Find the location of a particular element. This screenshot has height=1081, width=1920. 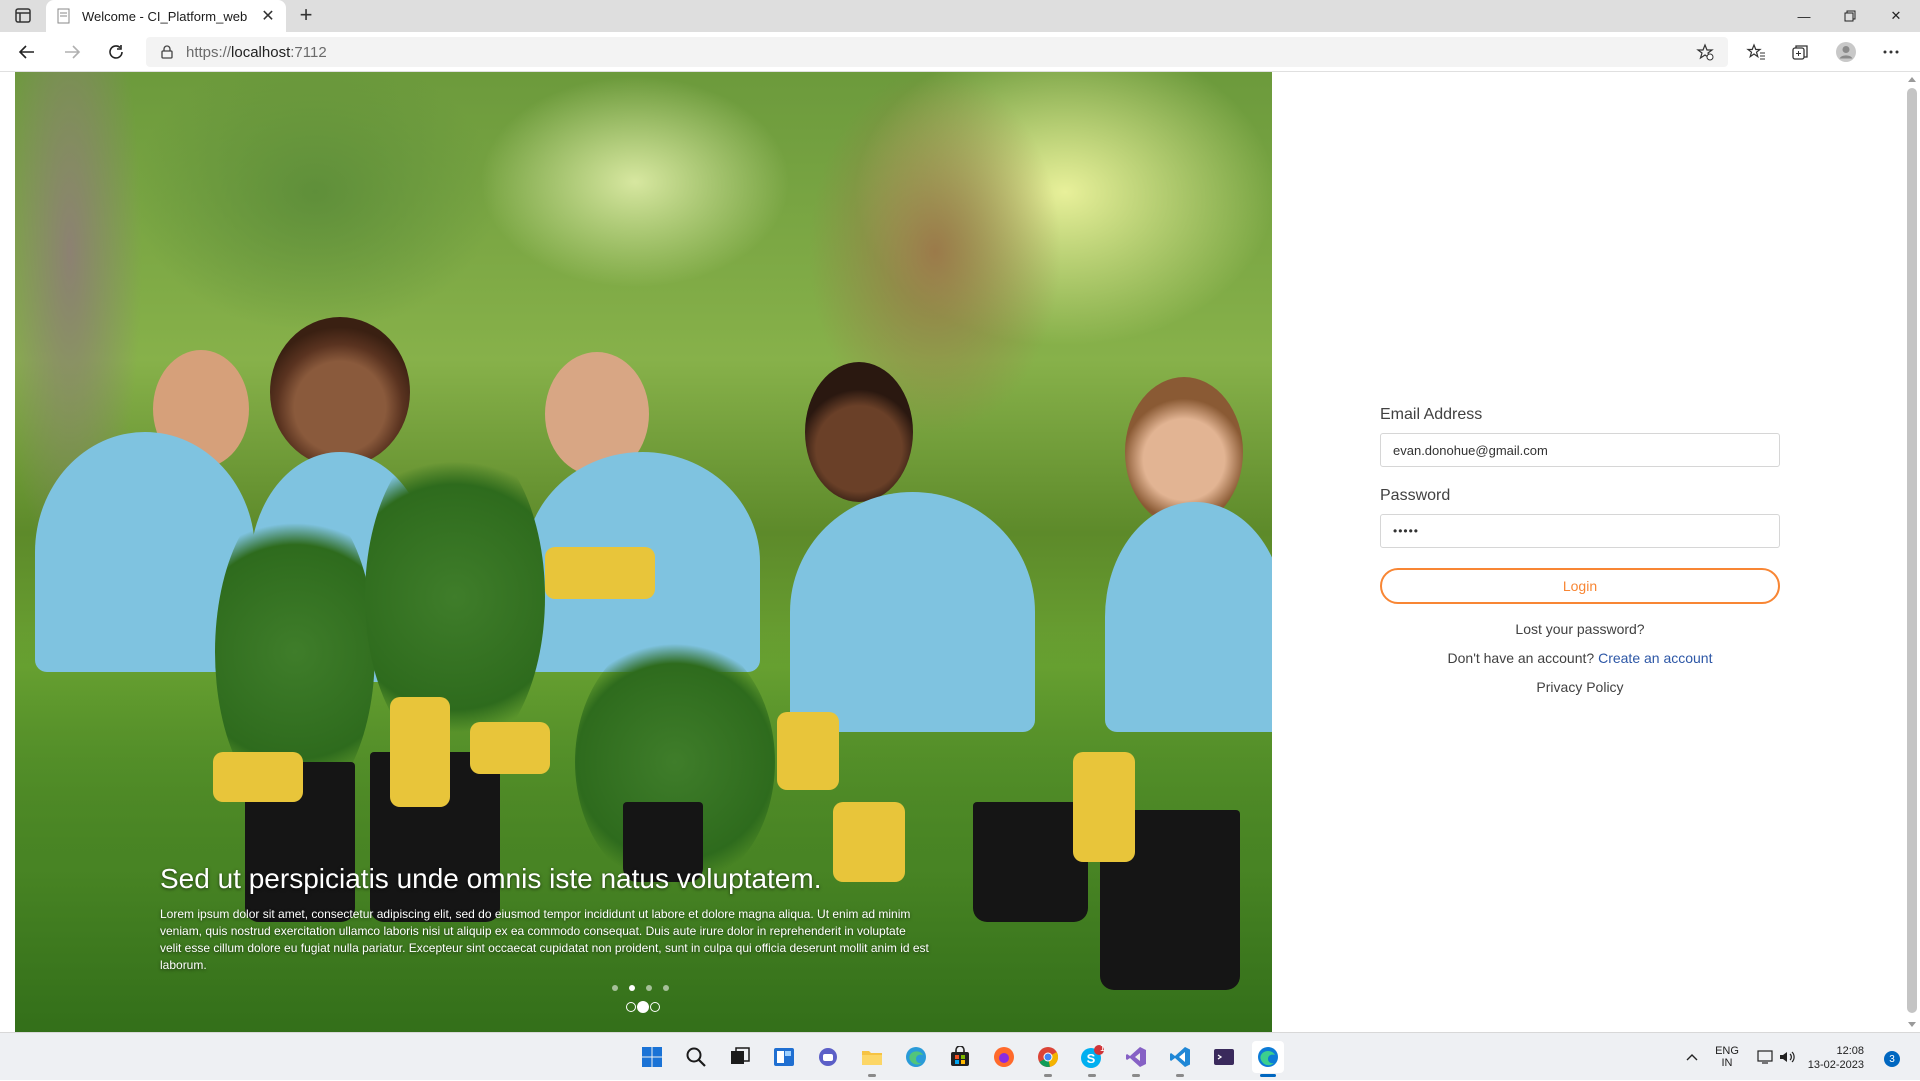

edge-dev-icon is located at coordinates (916, 1057).